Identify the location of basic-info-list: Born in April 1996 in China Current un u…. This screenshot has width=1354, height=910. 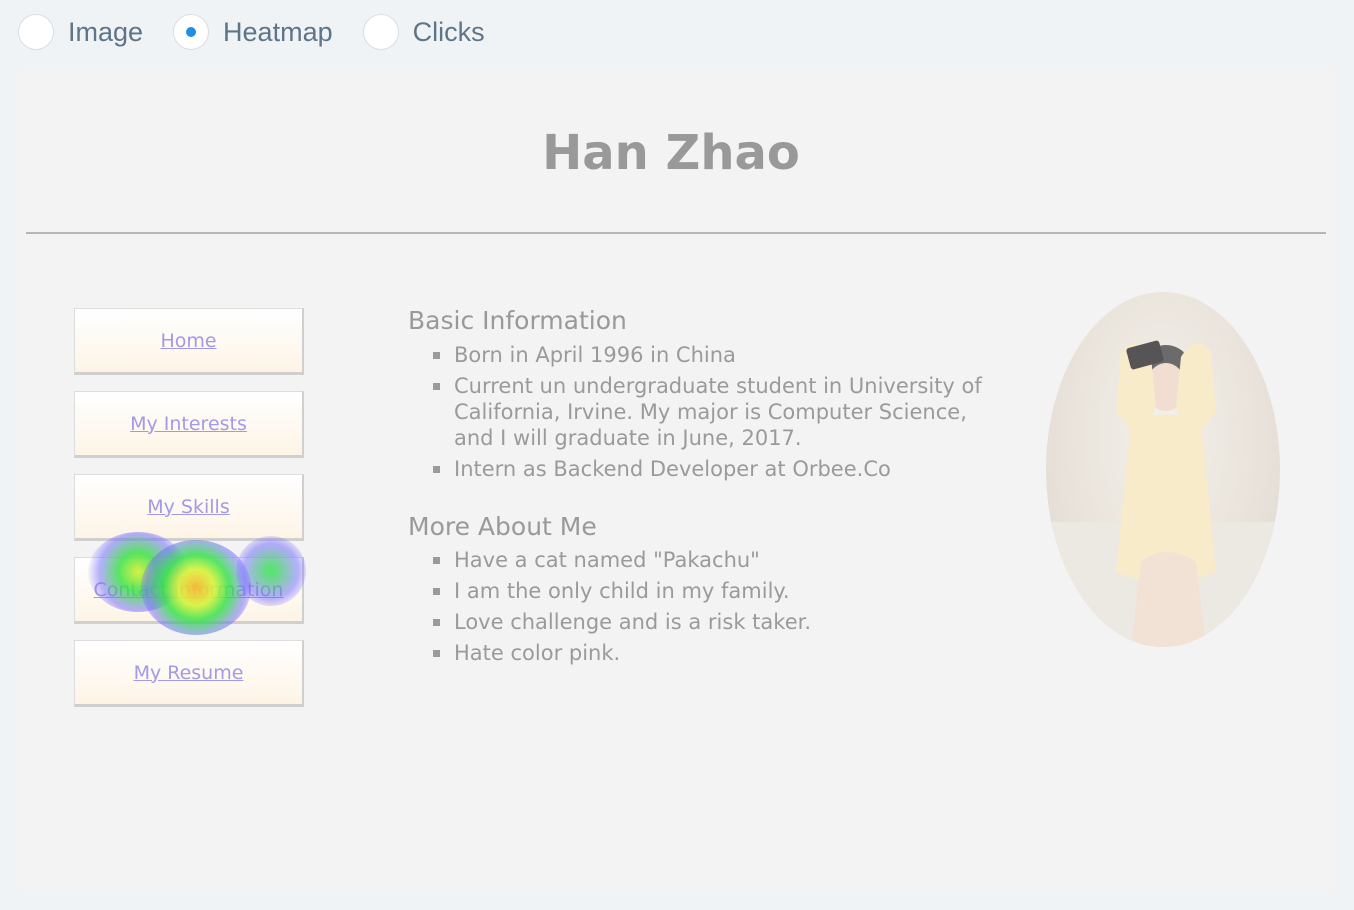
(708, 414).